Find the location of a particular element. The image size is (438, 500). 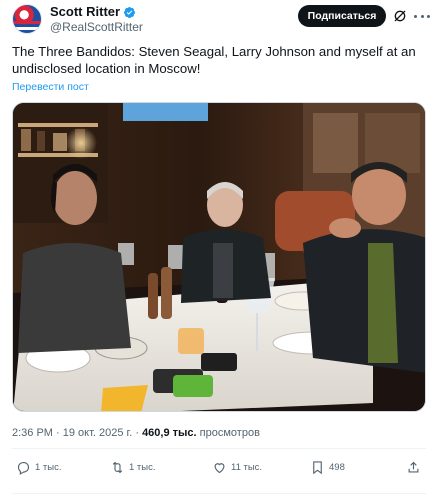

repost-button: 1 тыс. is located at coordinates (133, 467).